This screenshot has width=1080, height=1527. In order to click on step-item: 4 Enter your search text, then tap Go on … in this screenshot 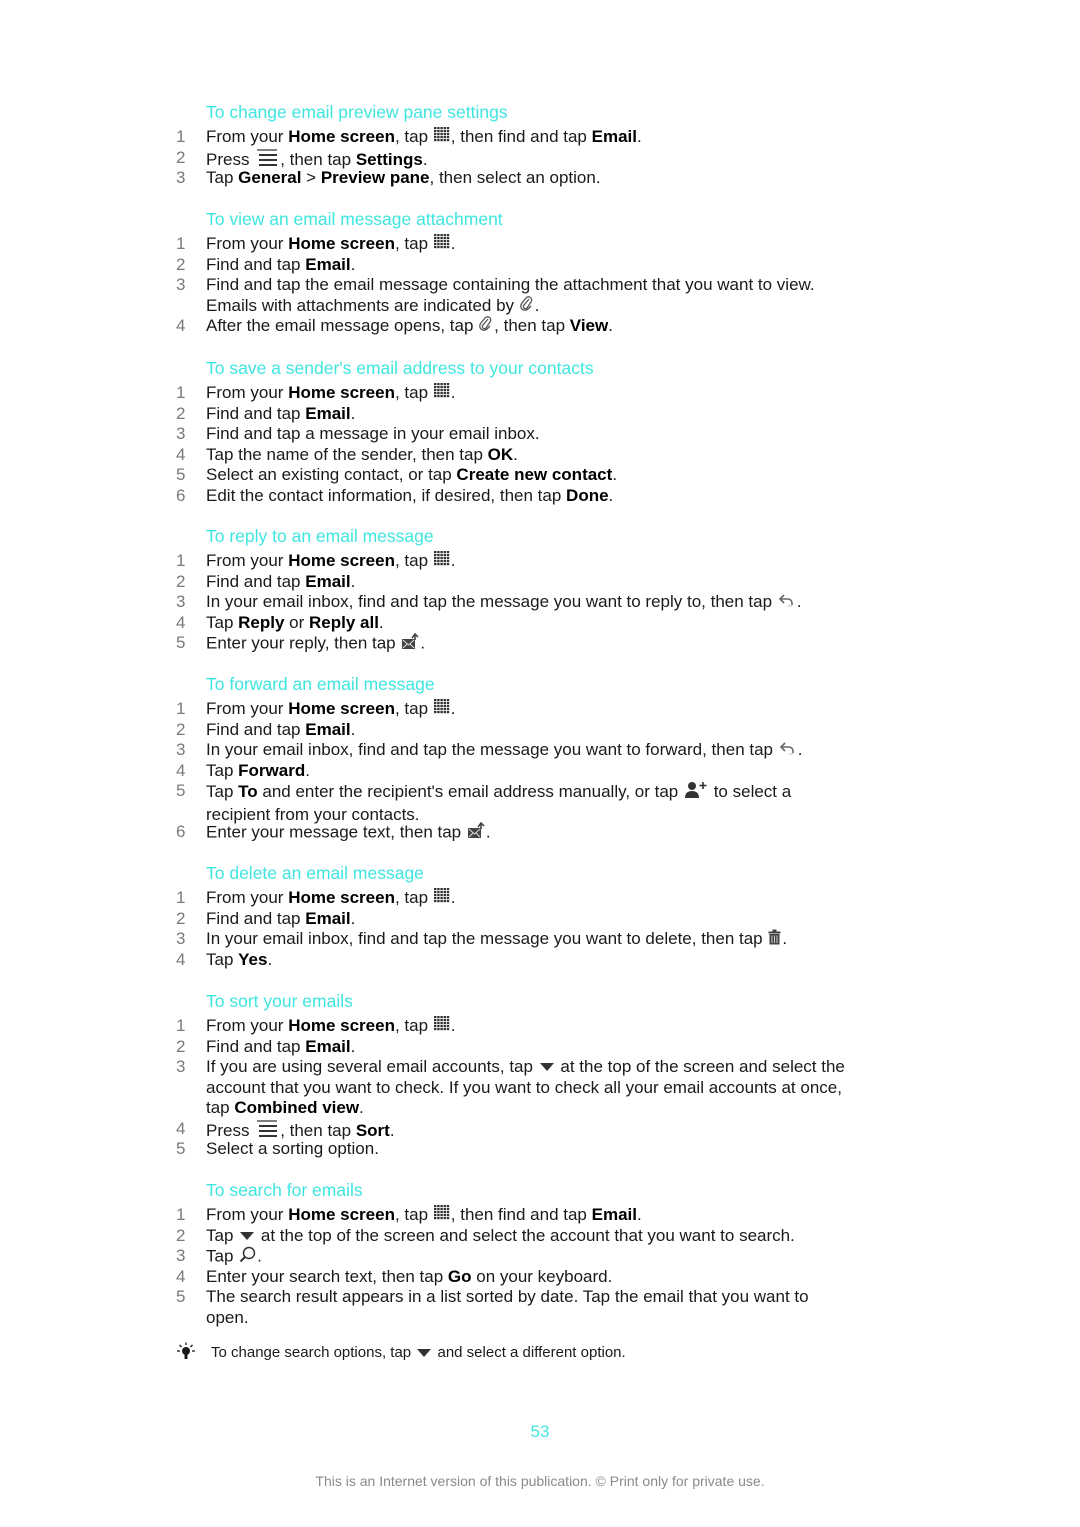, I will do `click(540, 1277)`.